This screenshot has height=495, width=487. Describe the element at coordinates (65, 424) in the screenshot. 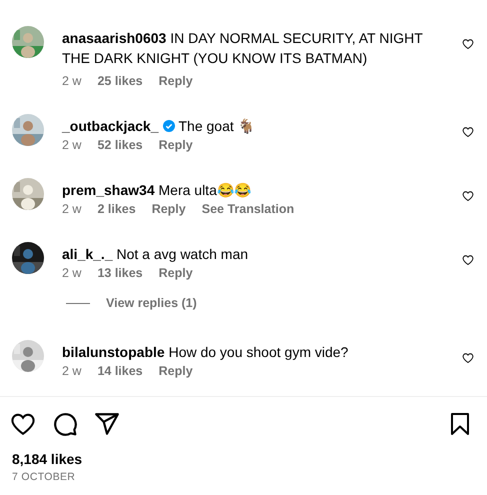

I see `comment-icon` at that location.